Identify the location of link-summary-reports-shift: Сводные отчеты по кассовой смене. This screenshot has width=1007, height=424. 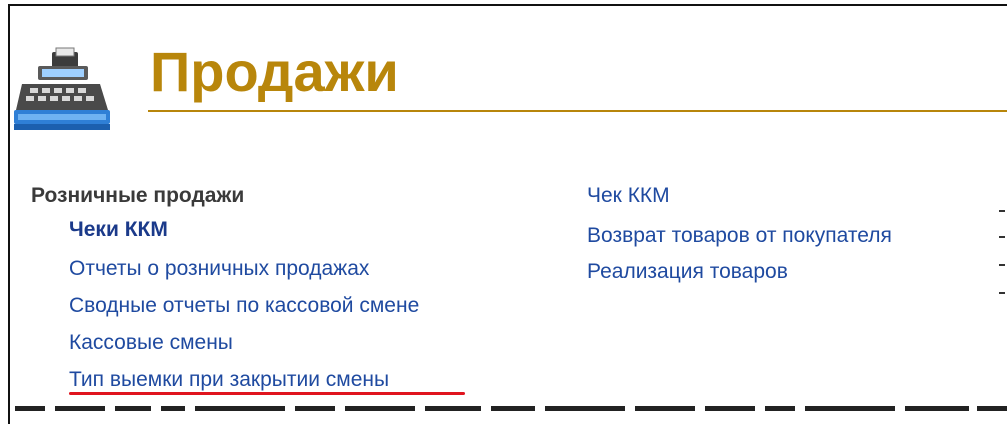
(244, 306).